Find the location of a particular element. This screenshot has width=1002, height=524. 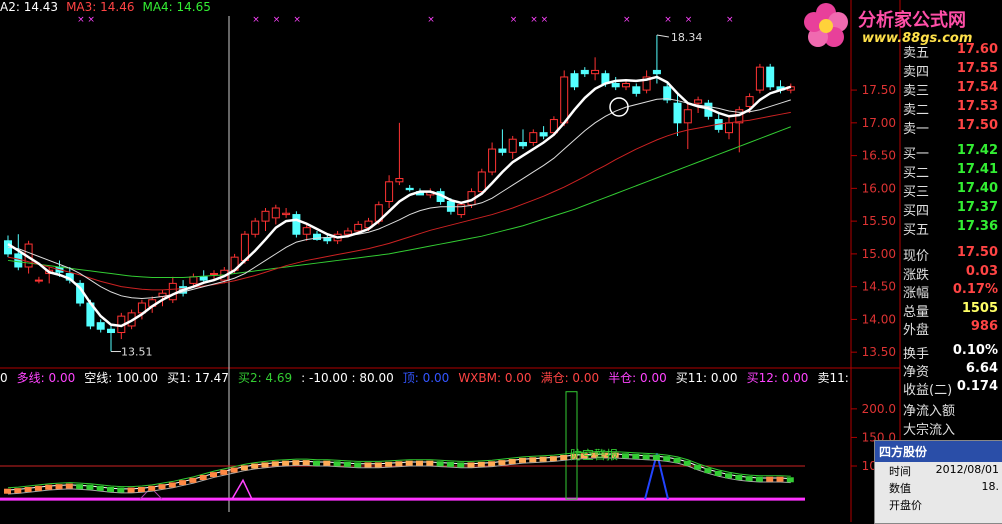

quote-row: 买一 17.42 is located at coordinates (951, 152).